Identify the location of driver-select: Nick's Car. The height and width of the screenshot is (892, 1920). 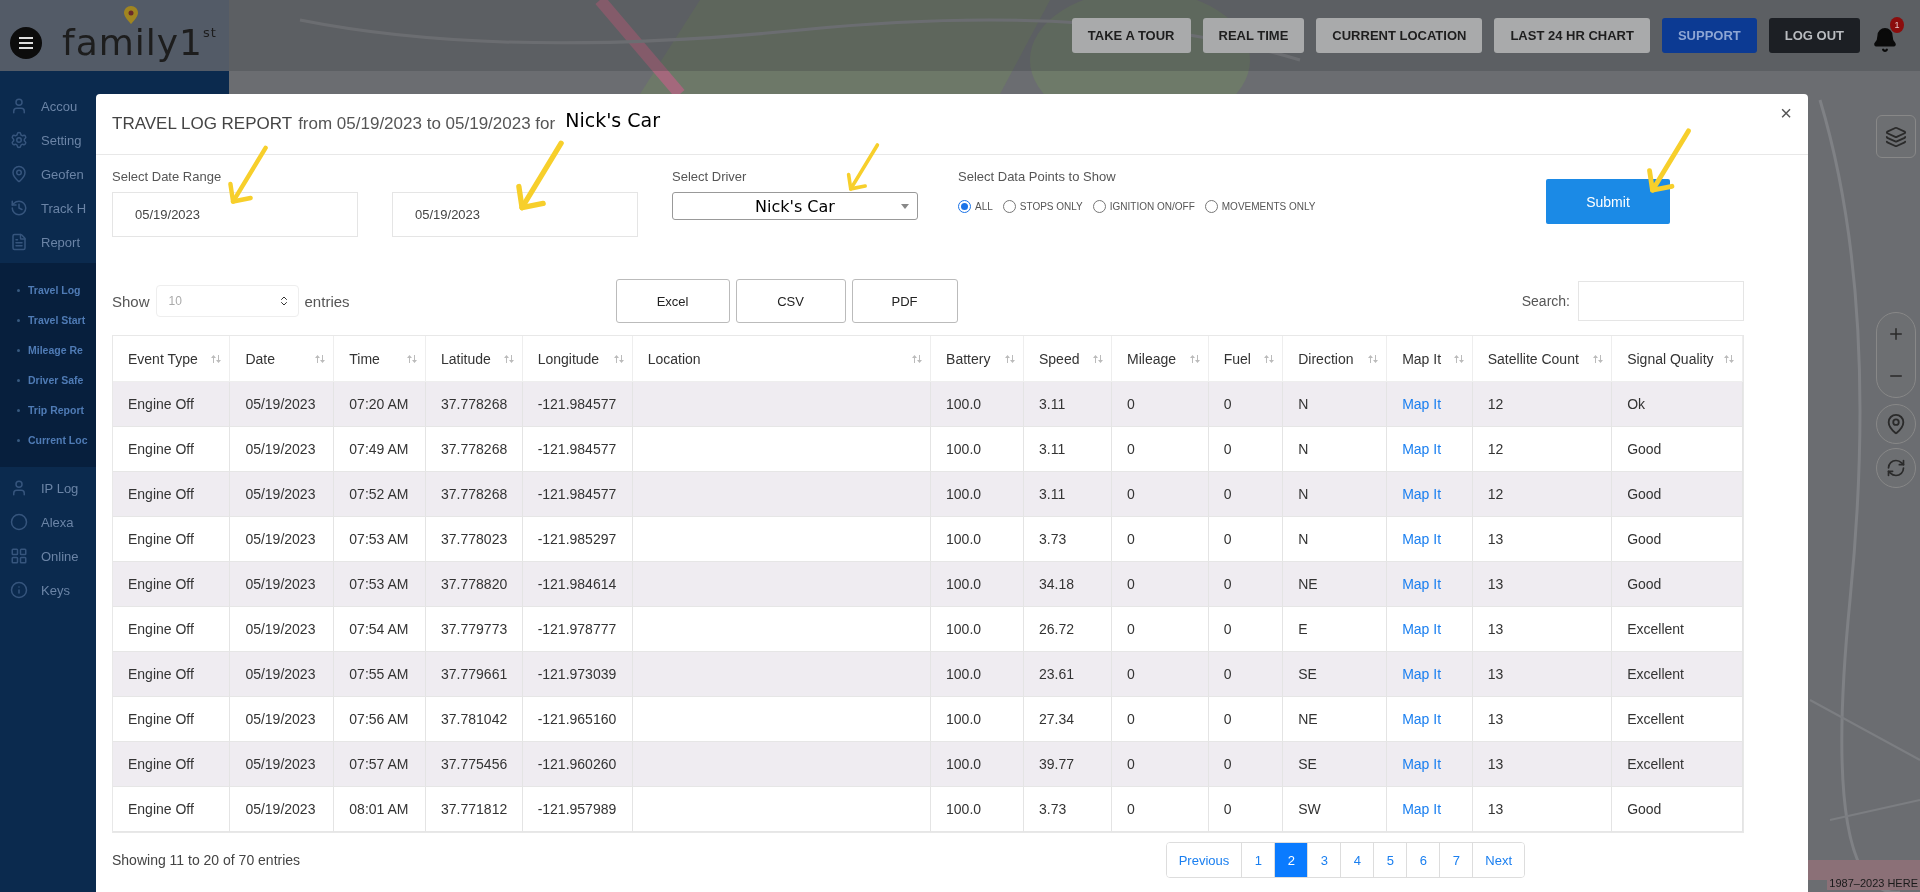
(795, 206).